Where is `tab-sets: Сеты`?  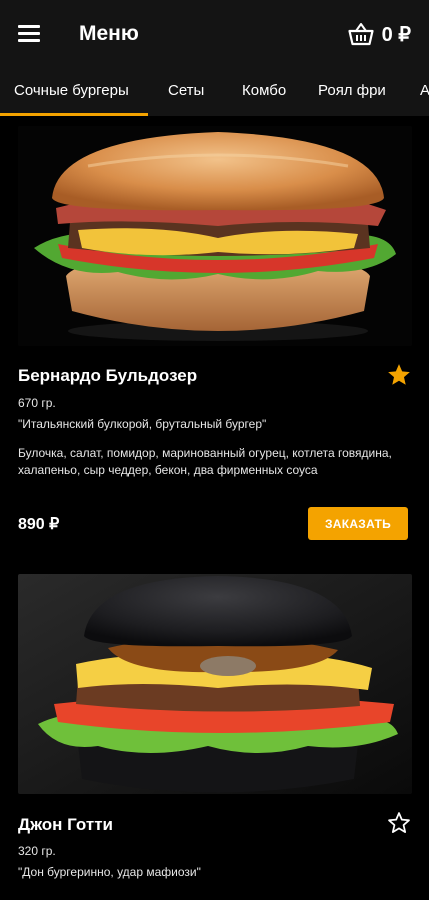 tab-sets: Сеты is located at coordinates (186, 90).